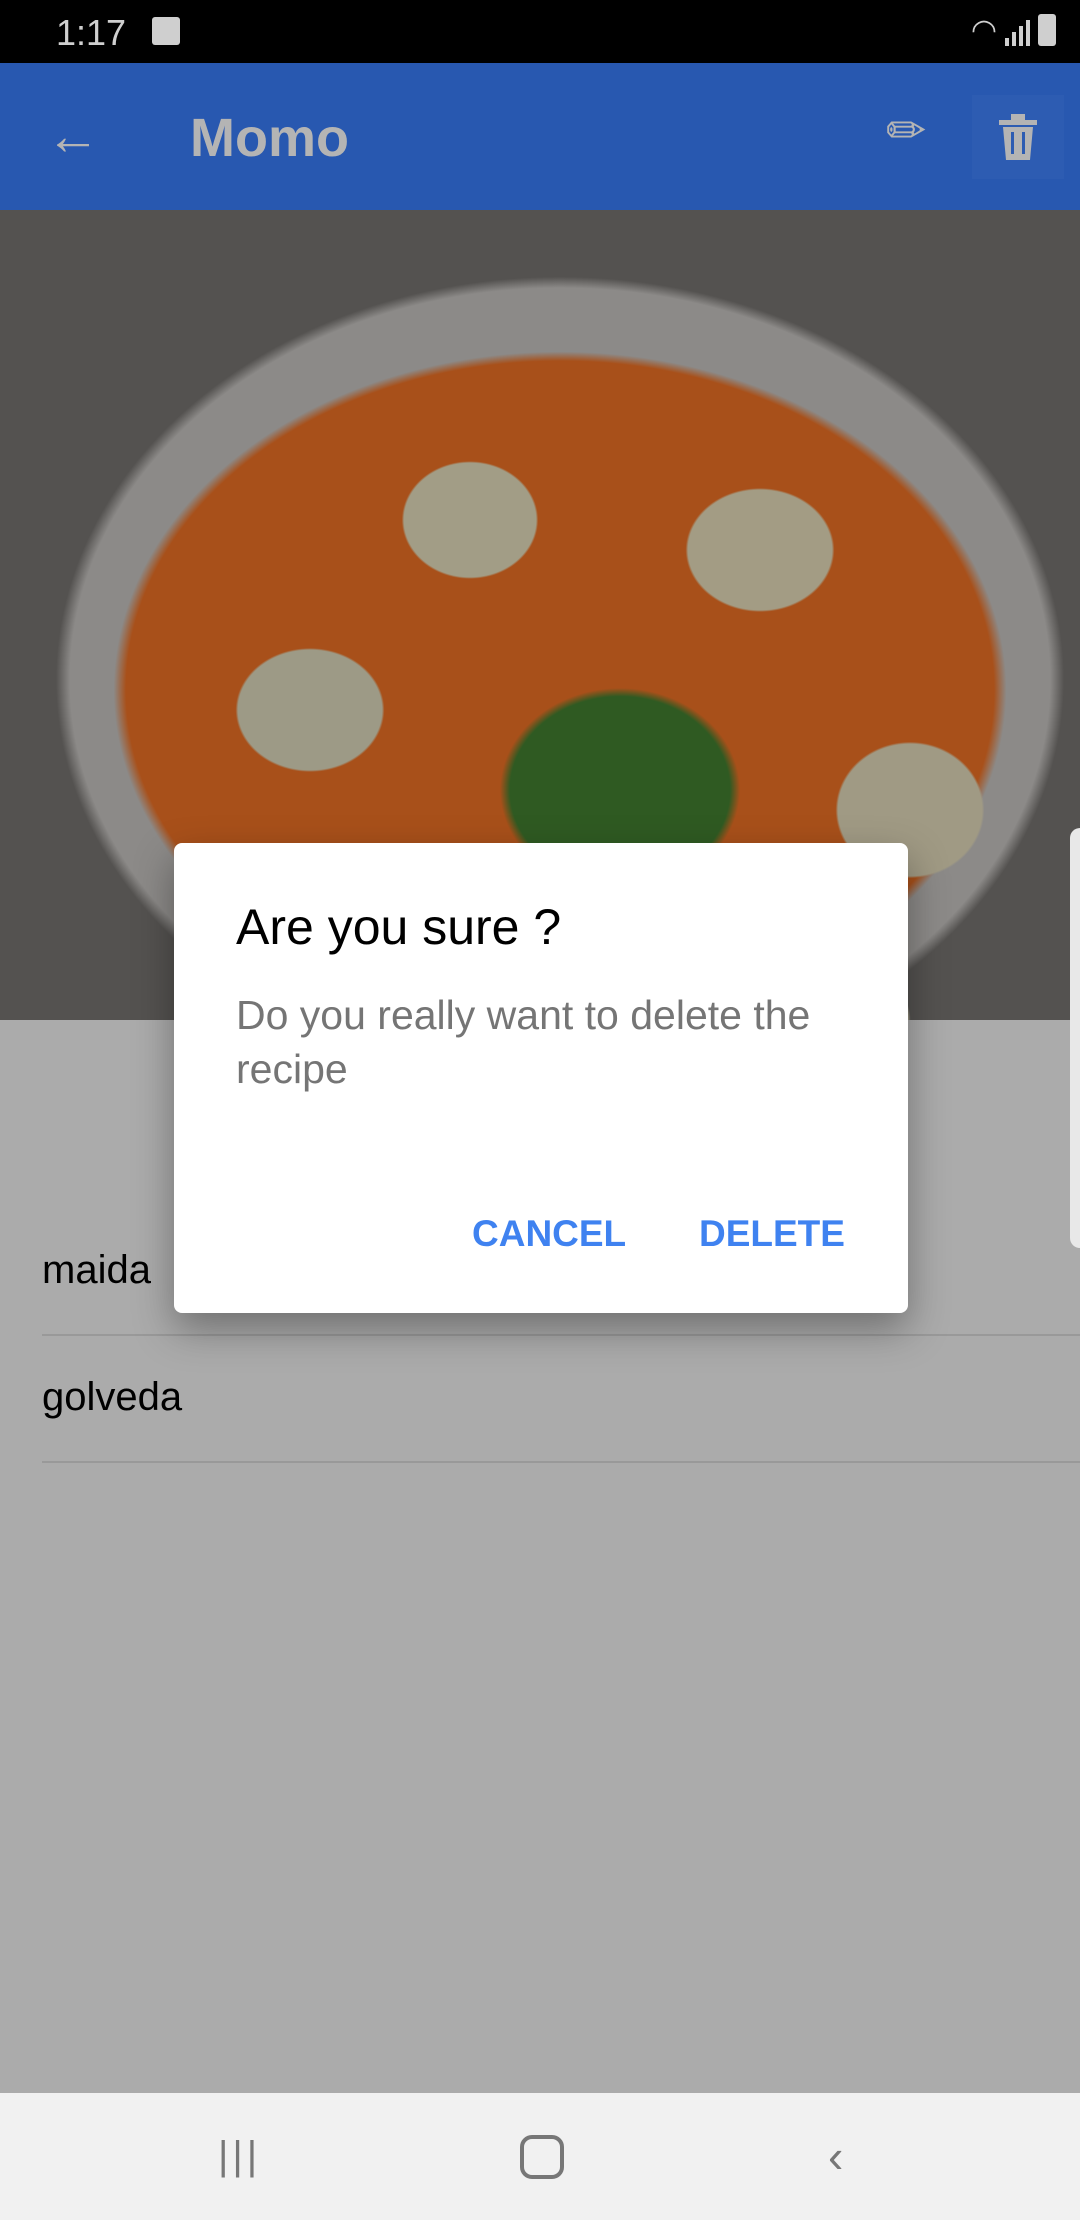  I want to click on system-nav-bar: ||| ‹, so click(540, 2156).